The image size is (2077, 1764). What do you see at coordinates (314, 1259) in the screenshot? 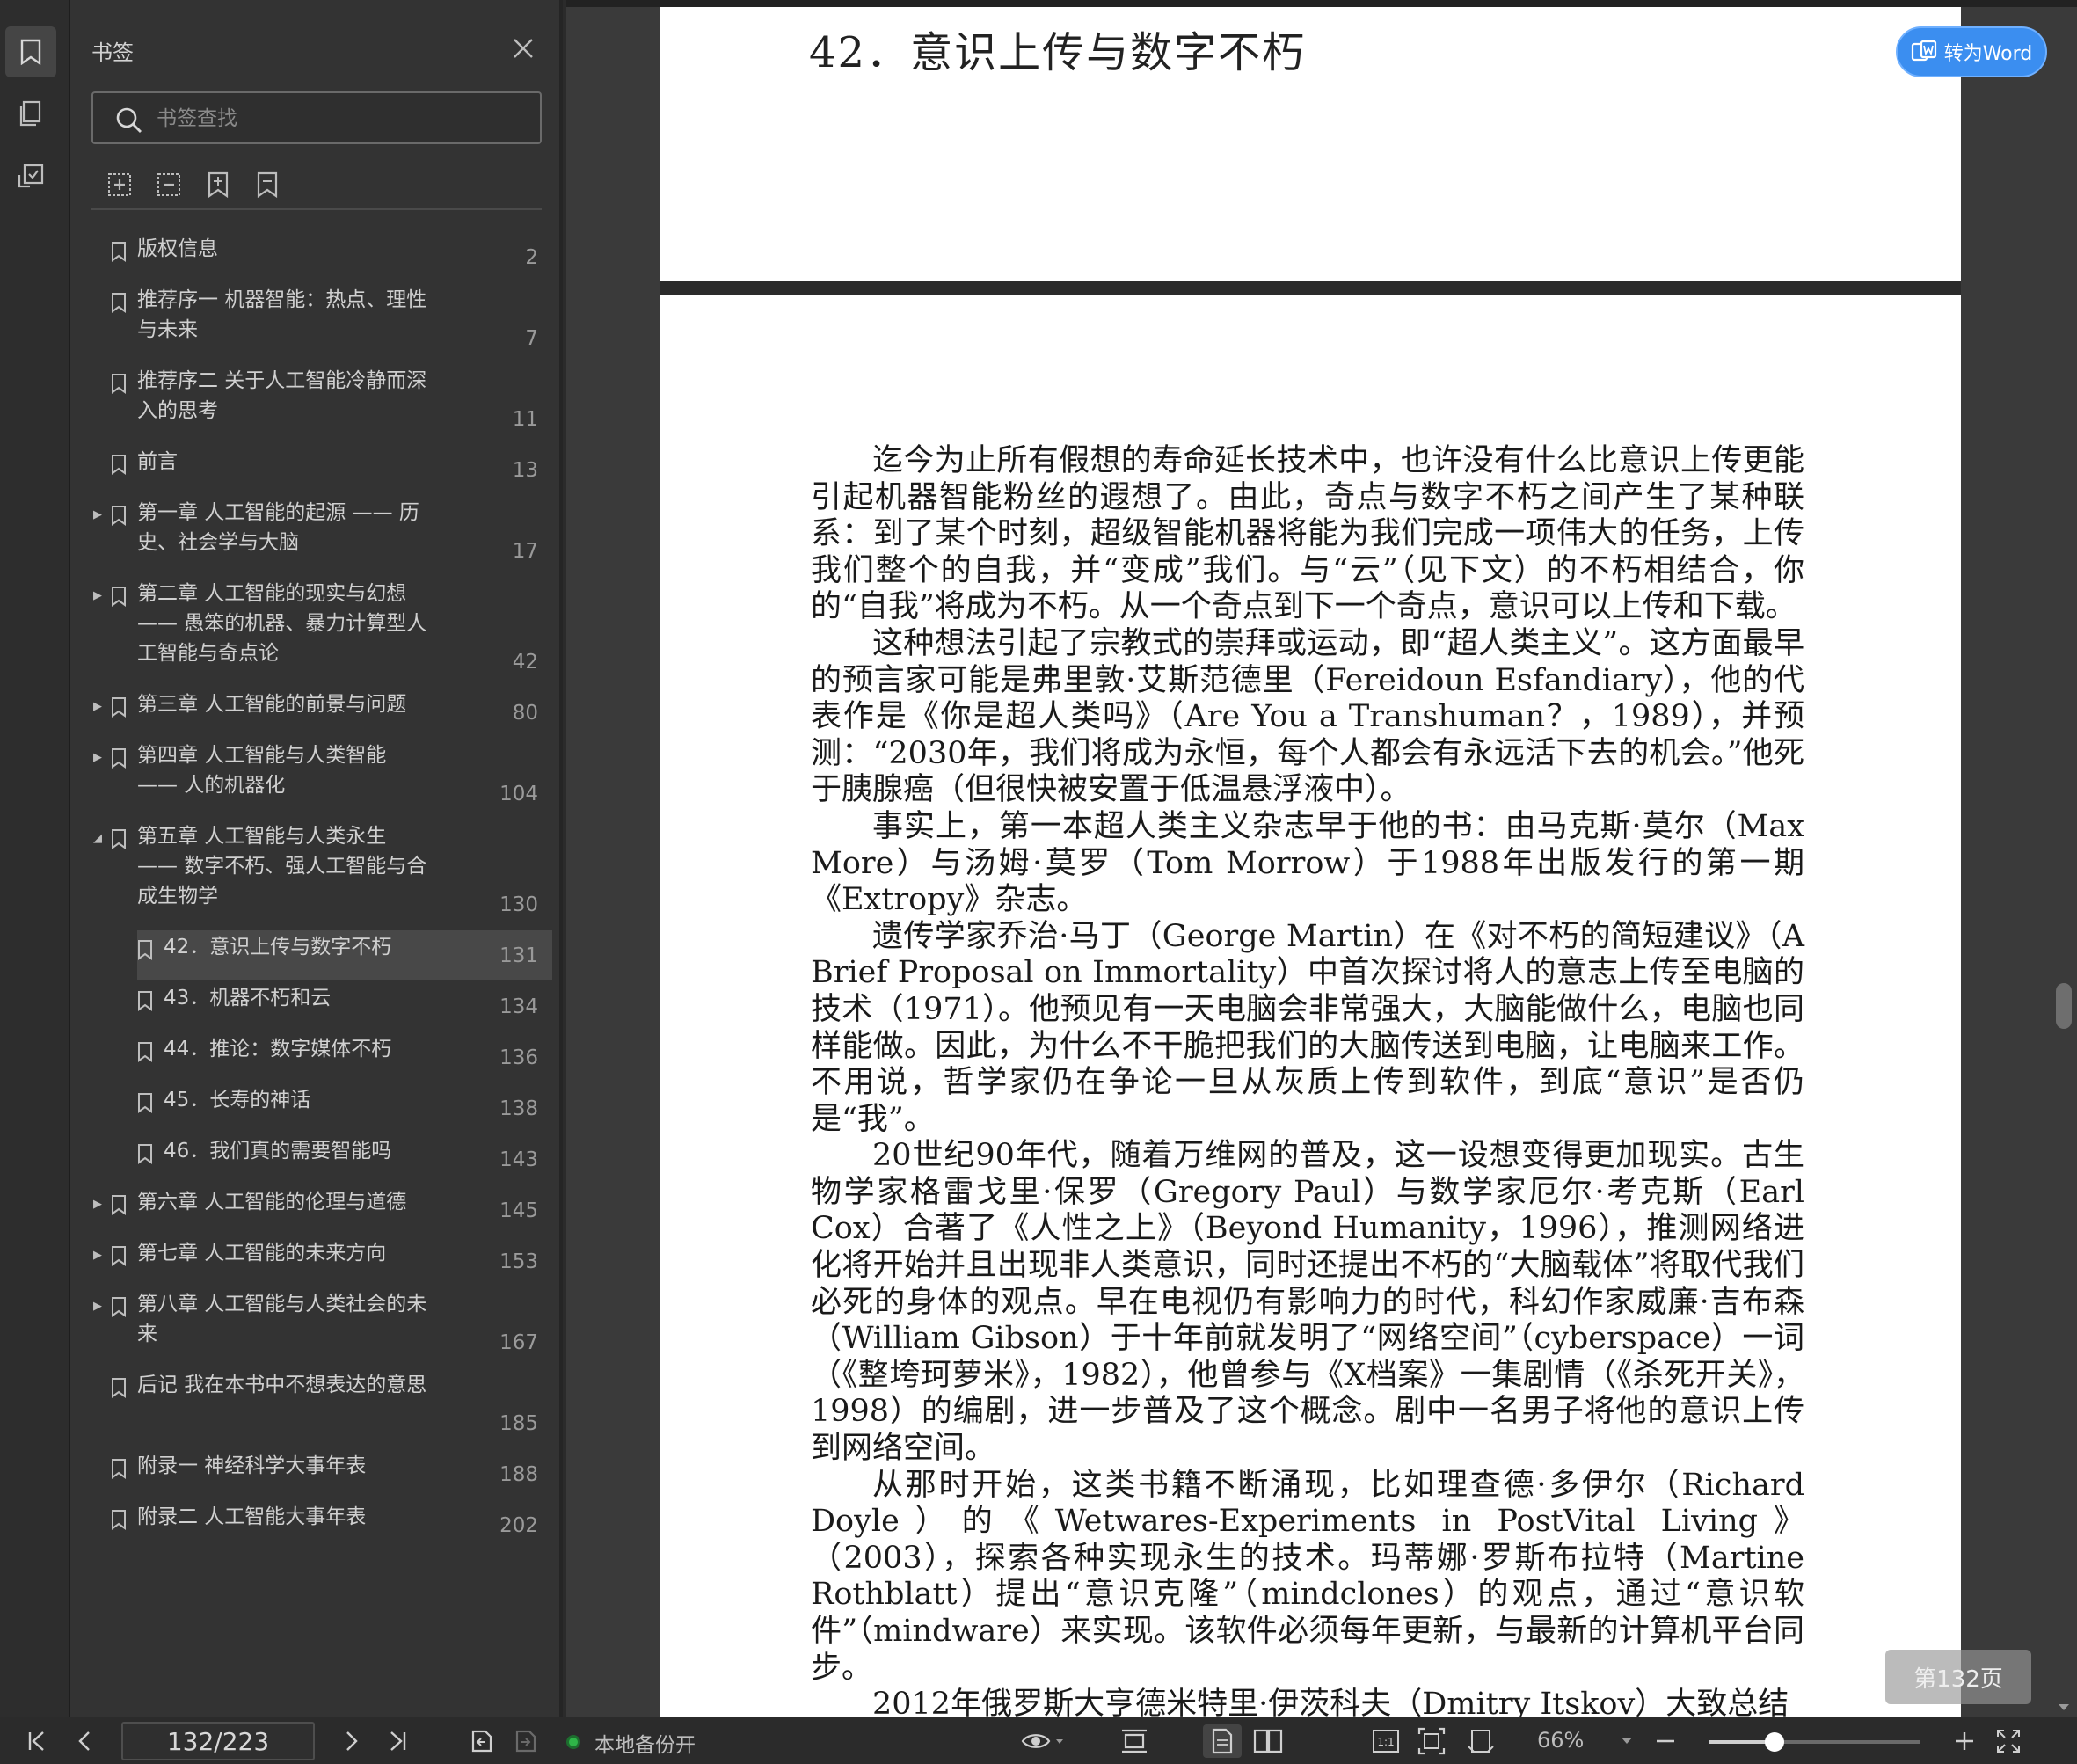
I see `bookmark-item: ▶ 第七章 人工智能的未来方向 153` at bounding box center [314, 1259].